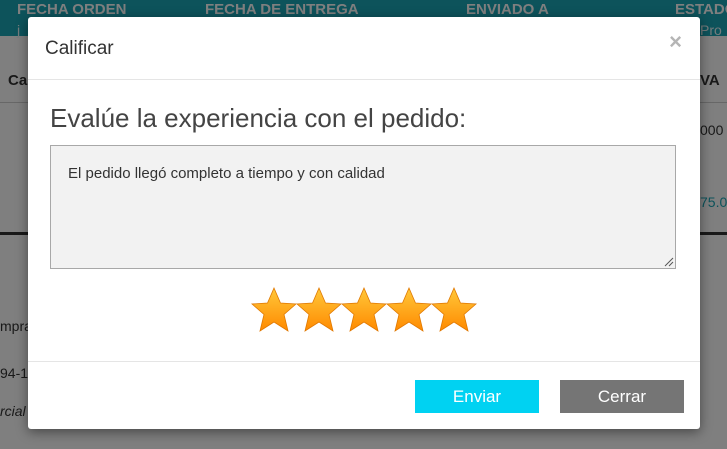 This screenshot has width=727, height=449. What do you see at coordinates (258, 118) in the screenshot?
I see `rating-question: Evalúe la experiencia con el pedido:` at bounding box center [258, 118].